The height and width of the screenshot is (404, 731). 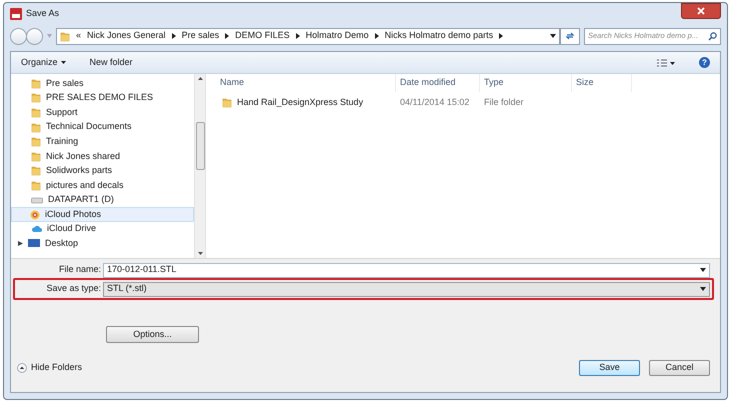 I want to click on cancel-button: Cancel, so click(x=679, y=368).